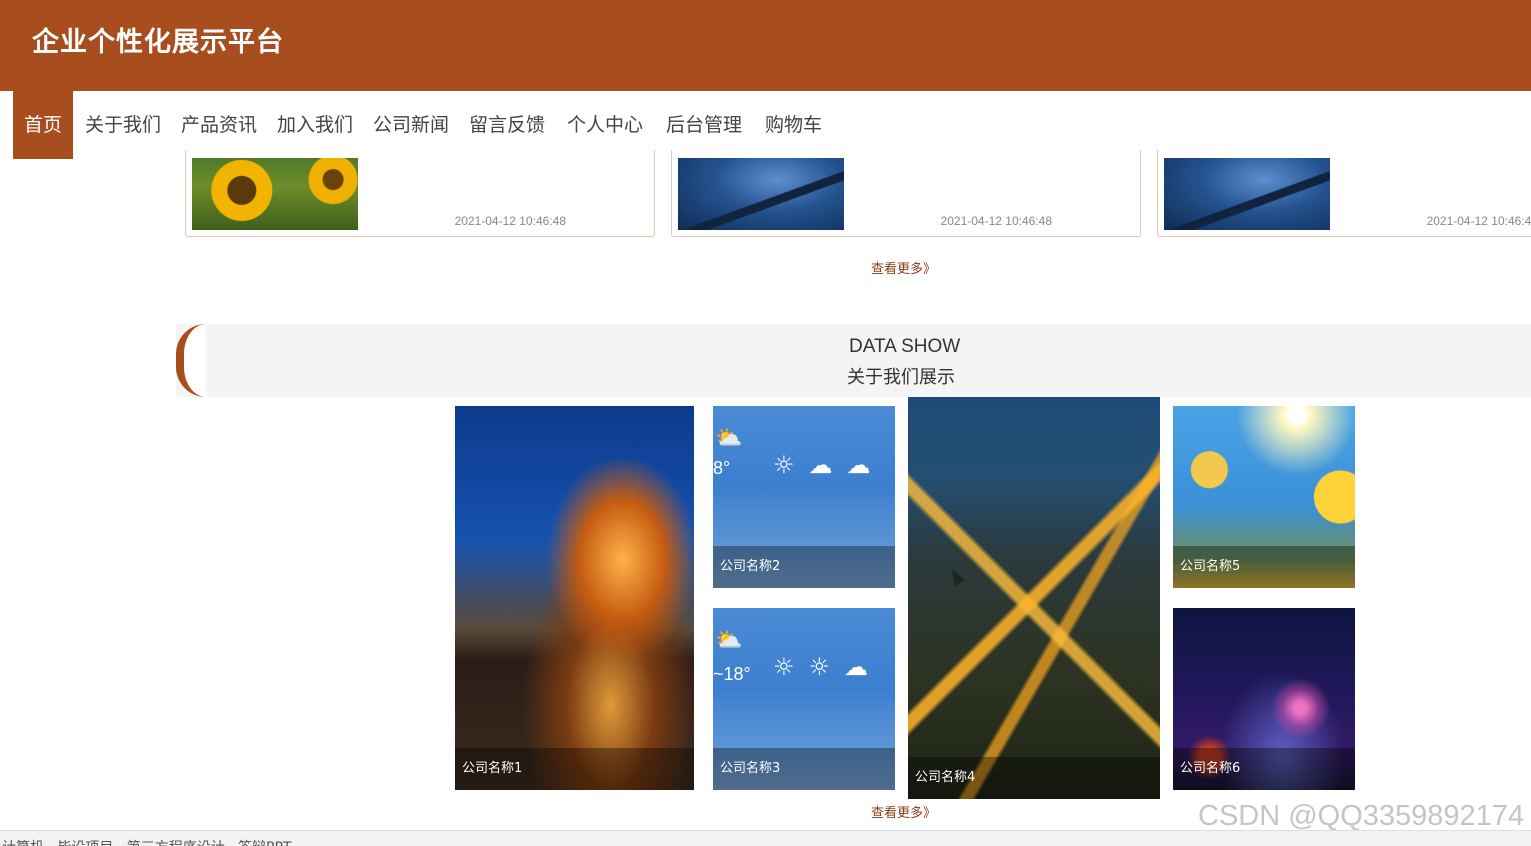 Image resolution: width=1531 pixels, height=846 pixels. What do you see at coordinates (43, 125) in the screenshot?
I see `nav-item-home: 首页` at bounding box center [43, 125].